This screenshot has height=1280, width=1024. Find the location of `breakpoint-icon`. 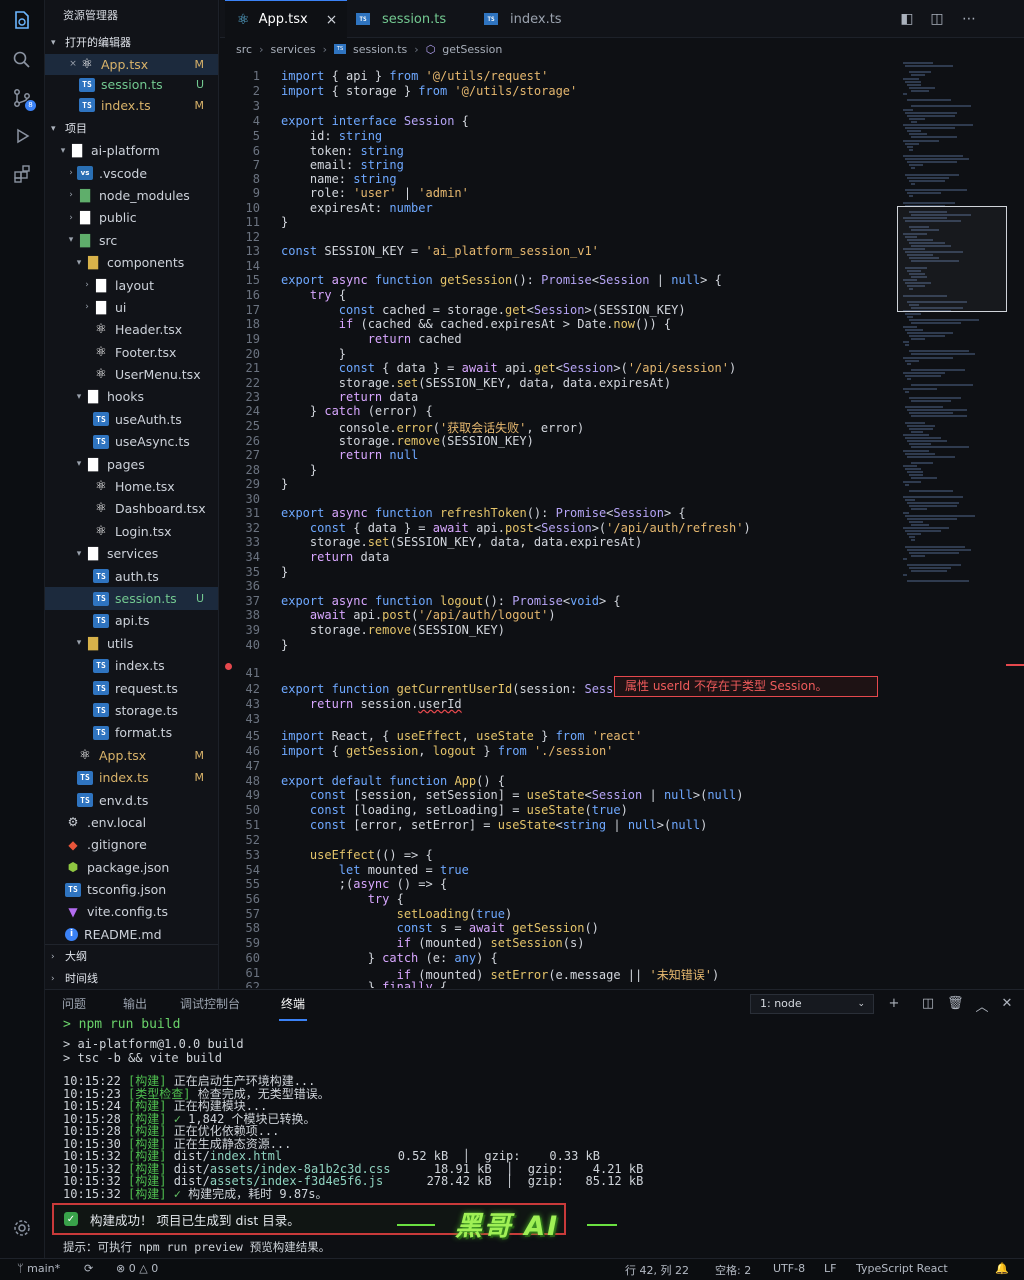

breakpoint-icon is located at coordinates (228, 666).